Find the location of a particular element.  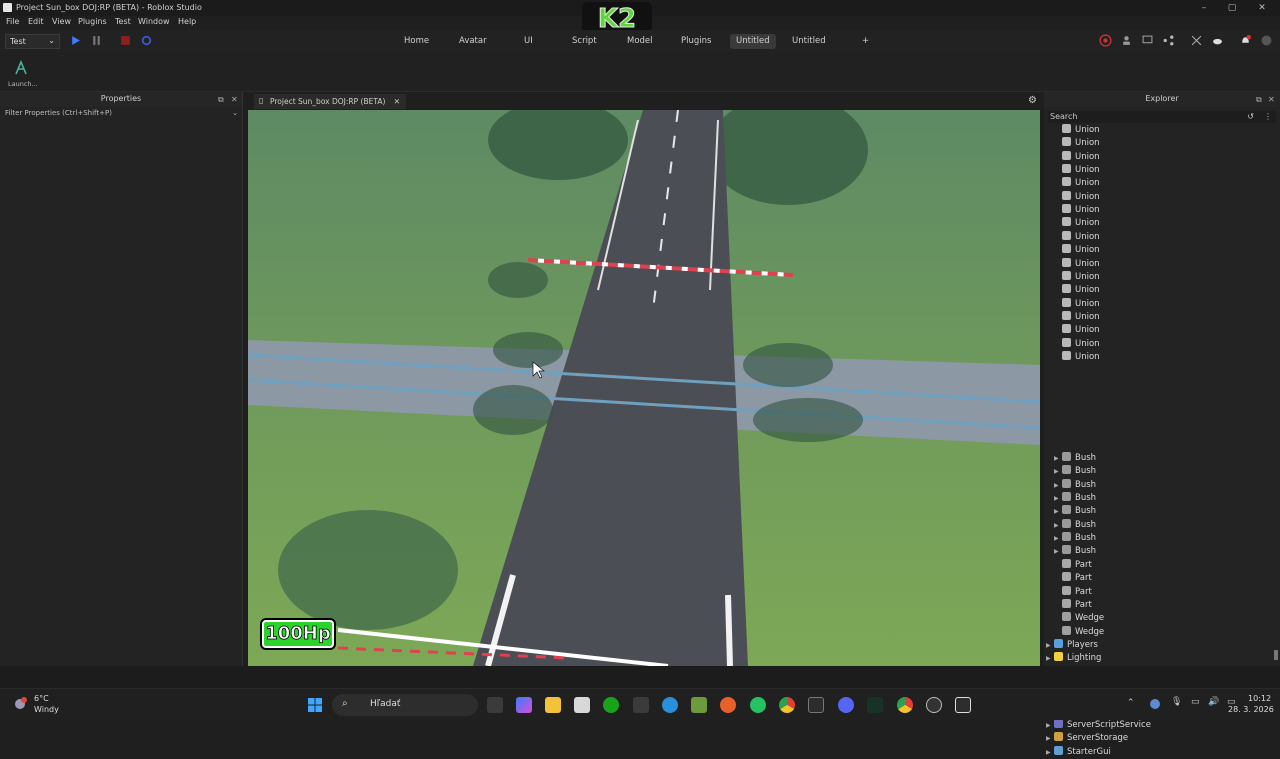

gear-icon: ⚙ is located at coordinates (1032, 100).